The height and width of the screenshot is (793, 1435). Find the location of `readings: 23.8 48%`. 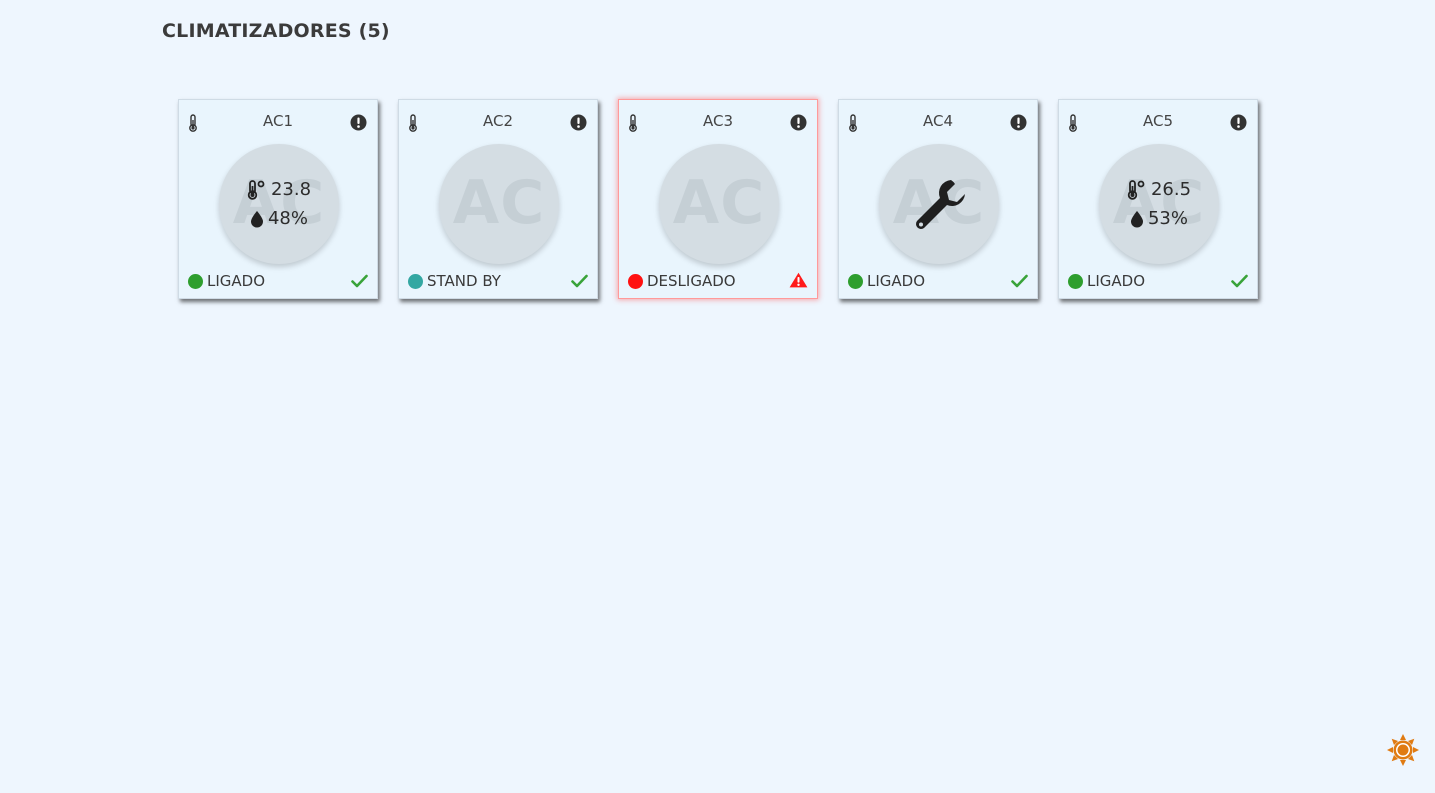

readings: 23.8 48% is located at coordinates (279, 204).